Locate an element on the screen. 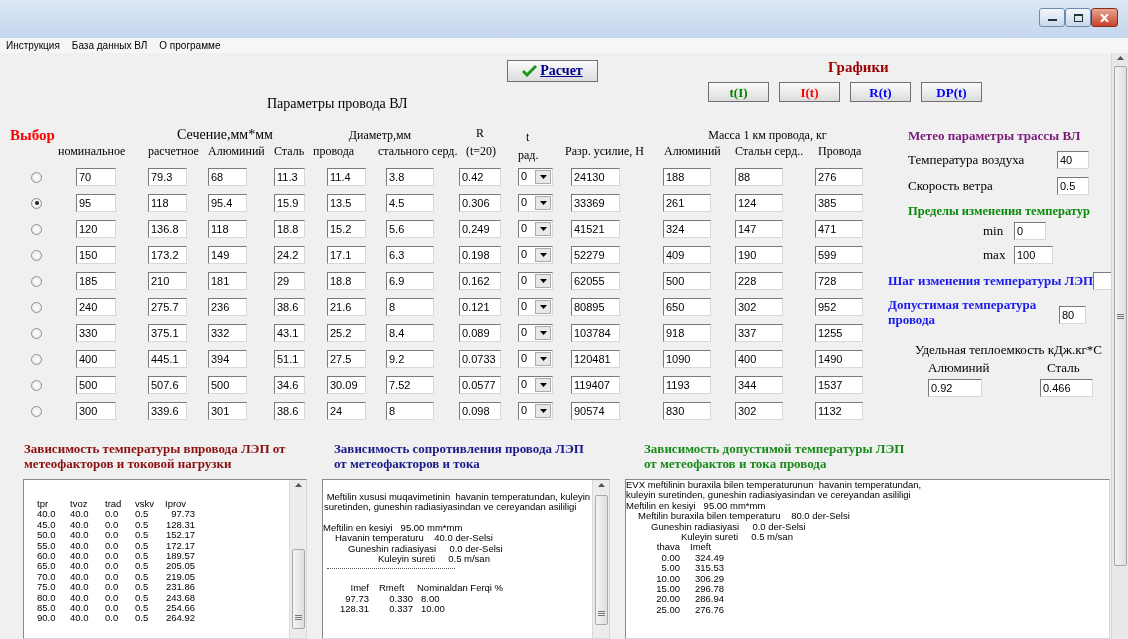  text-field: 1490 is located at coordinates (839, 359).